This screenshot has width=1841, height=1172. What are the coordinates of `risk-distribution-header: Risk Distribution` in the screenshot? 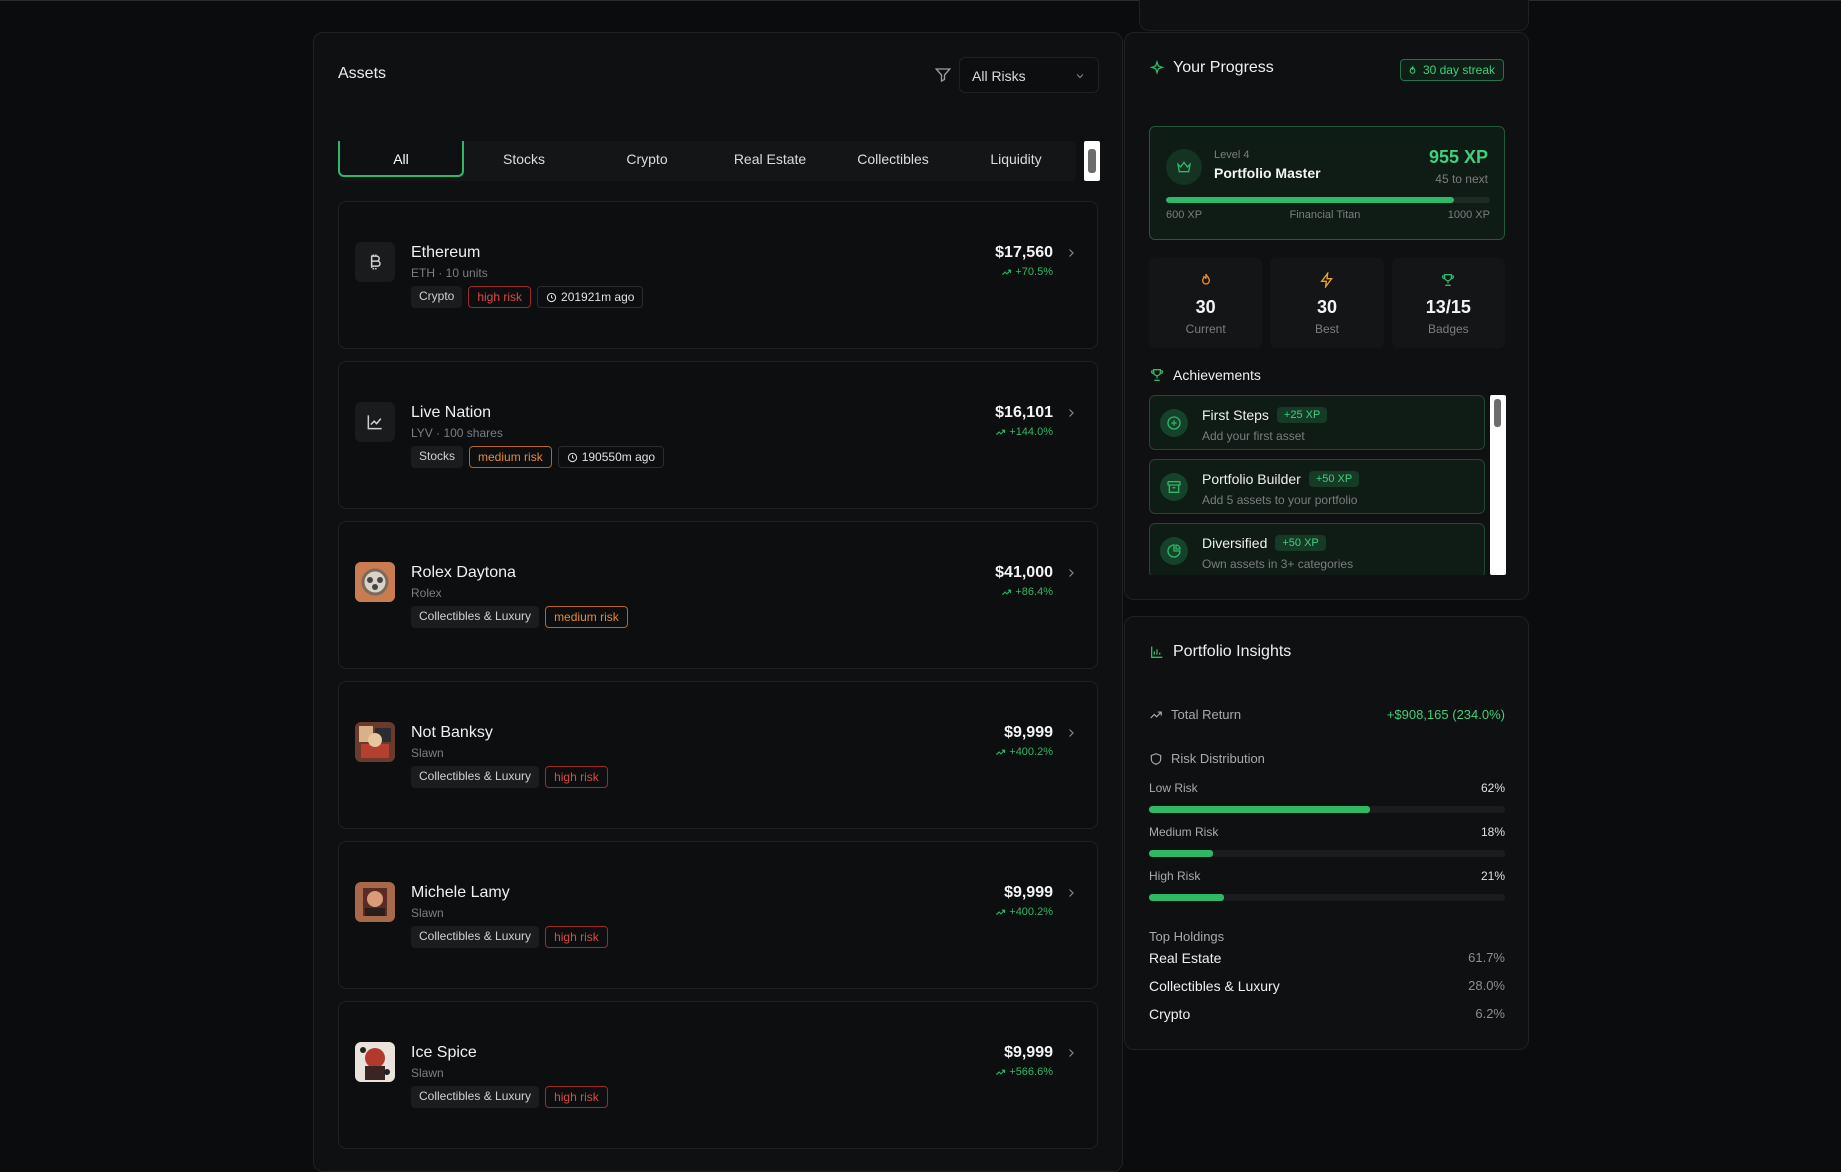 It's located at (1327, 758).